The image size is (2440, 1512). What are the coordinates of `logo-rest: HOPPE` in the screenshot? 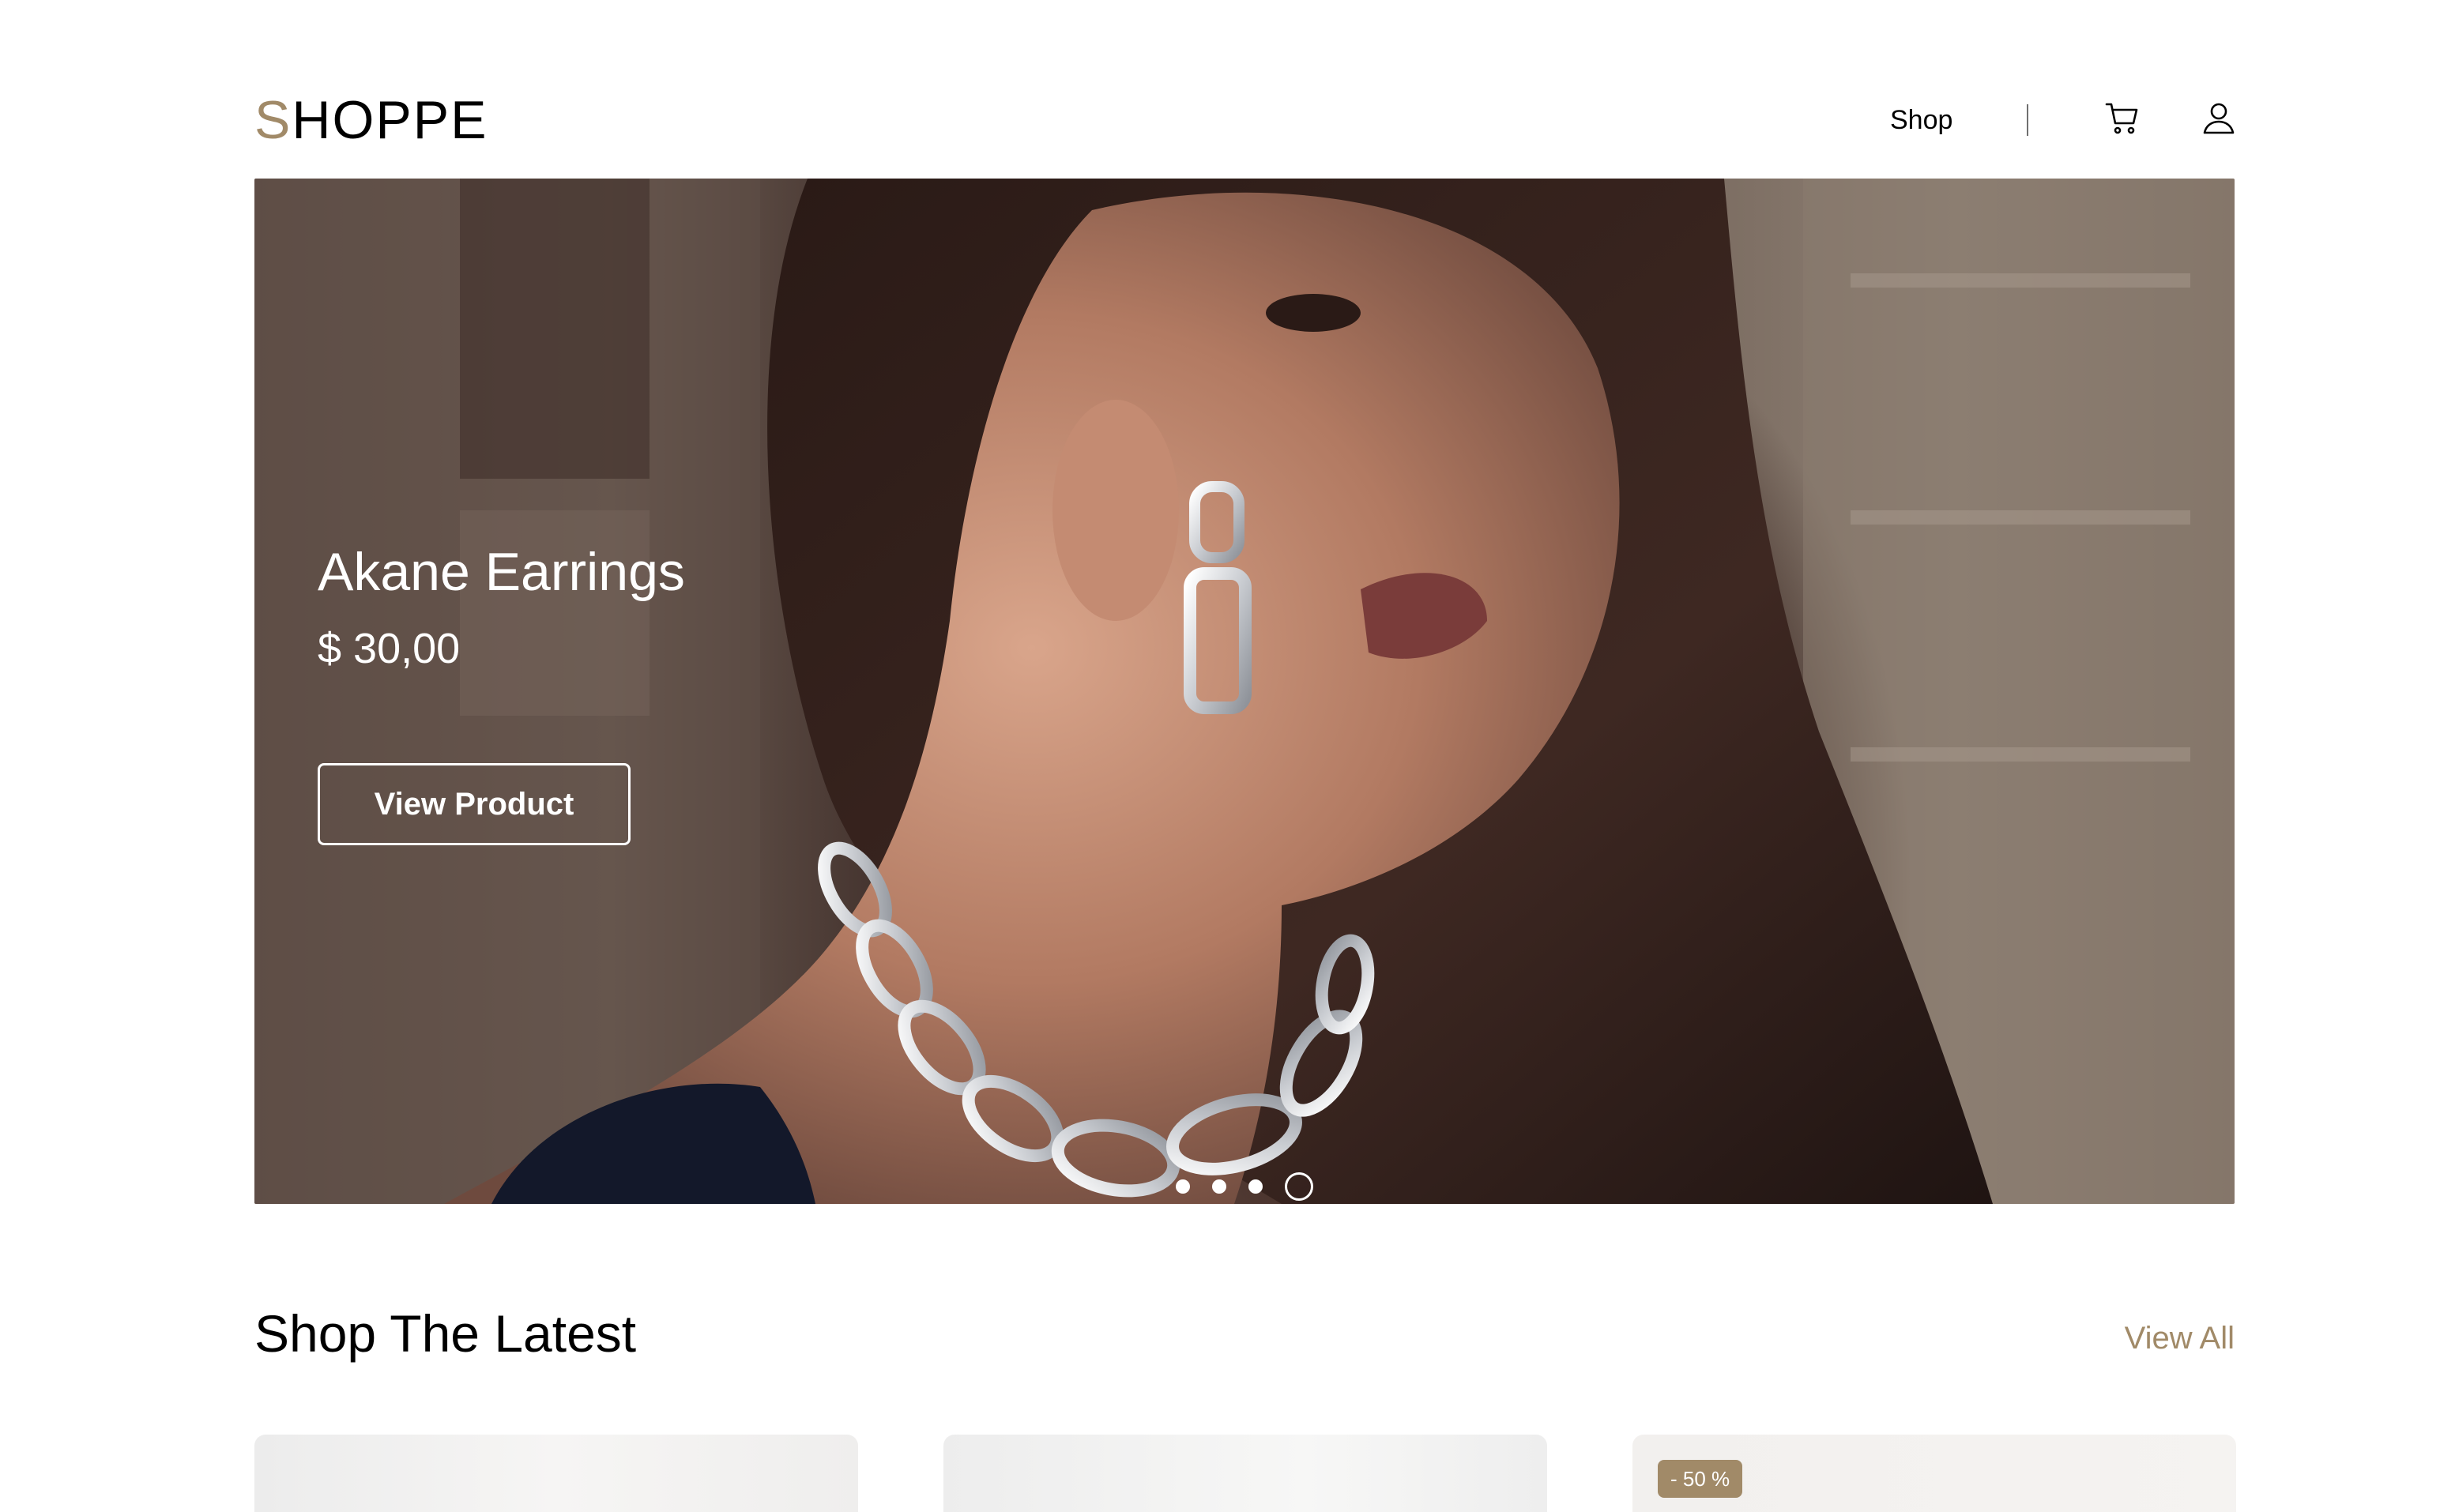 It's located at (390, 120).